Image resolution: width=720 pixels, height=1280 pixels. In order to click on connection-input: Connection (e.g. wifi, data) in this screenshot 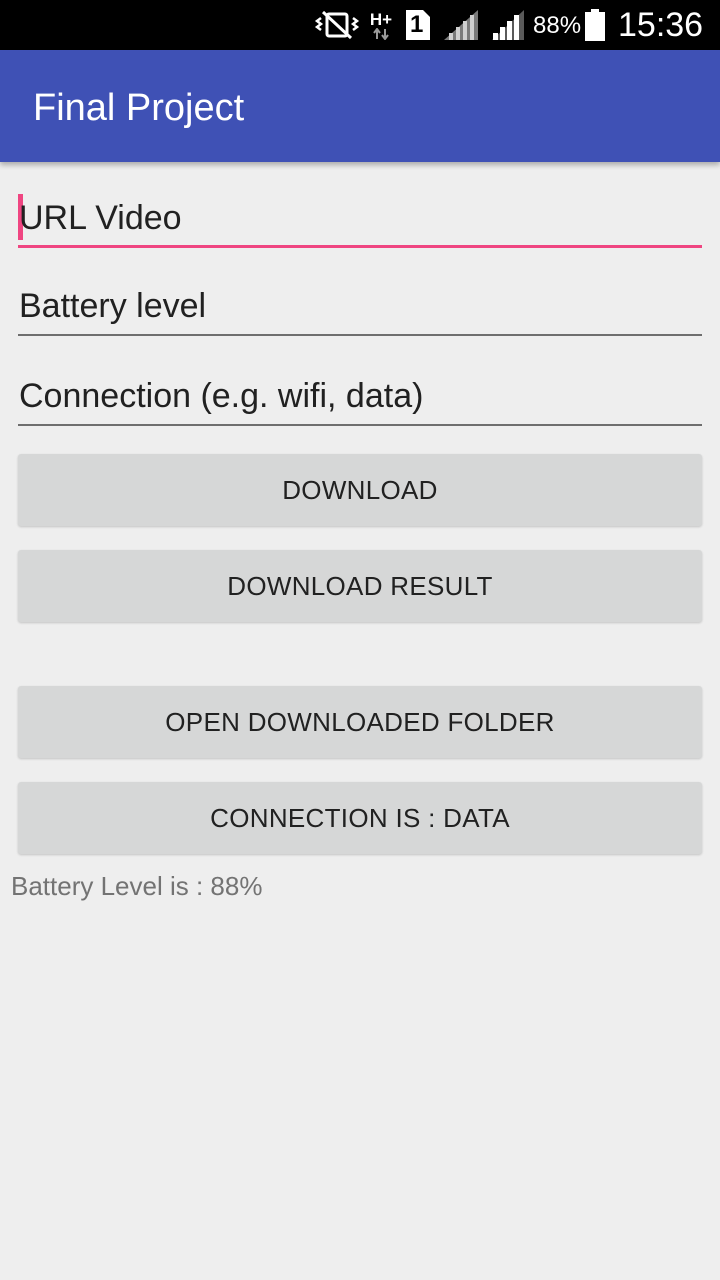, I will do `click(360, 391)`.